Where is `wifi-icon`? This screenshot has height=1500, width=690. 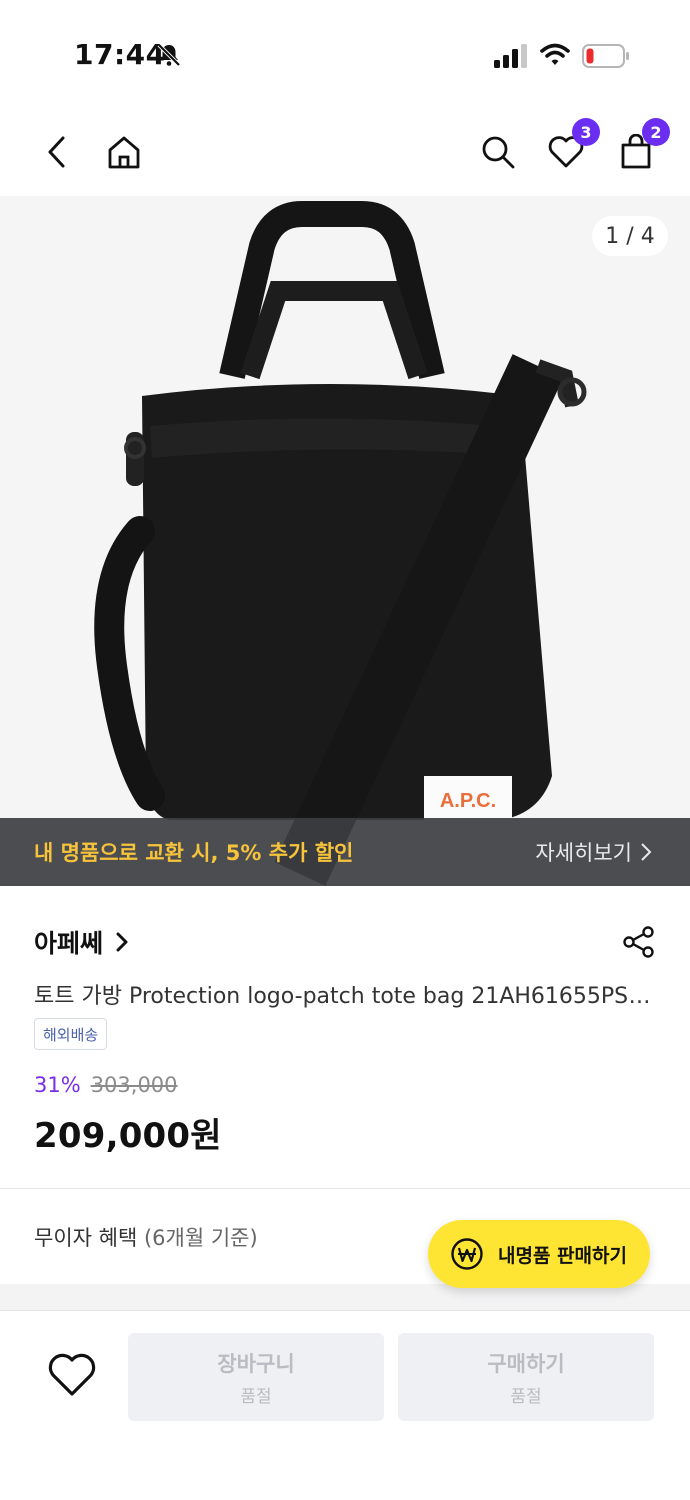 wifi-icon is located at coordinates (555, 54).